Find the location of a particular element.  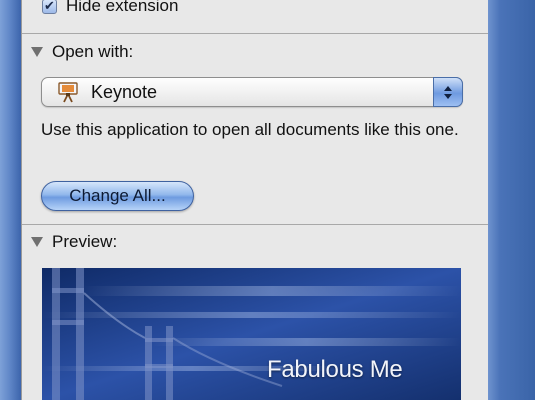

preview-label: Preview: is located at coordinates (85, 241).